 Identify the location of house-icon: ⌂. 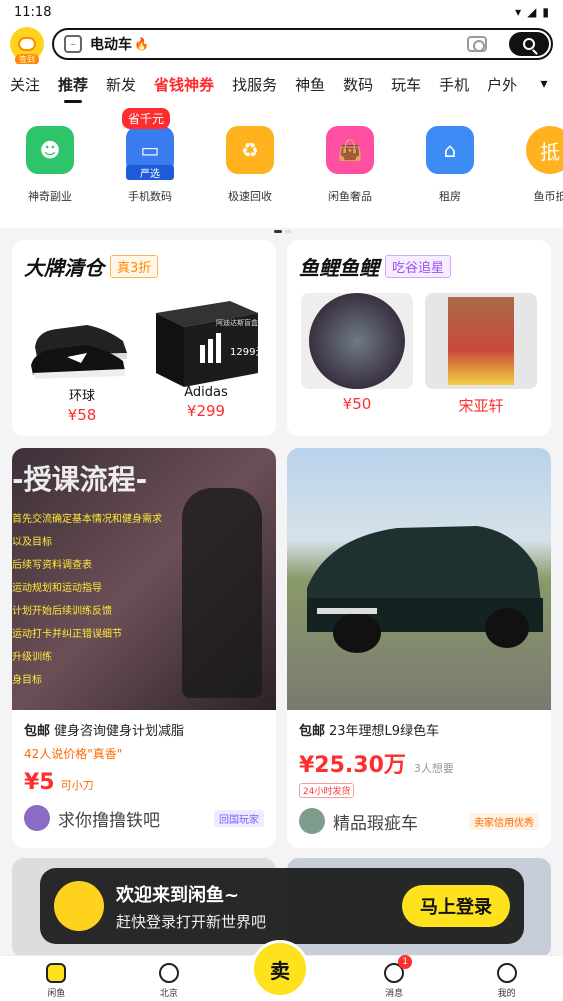
(450, 150).